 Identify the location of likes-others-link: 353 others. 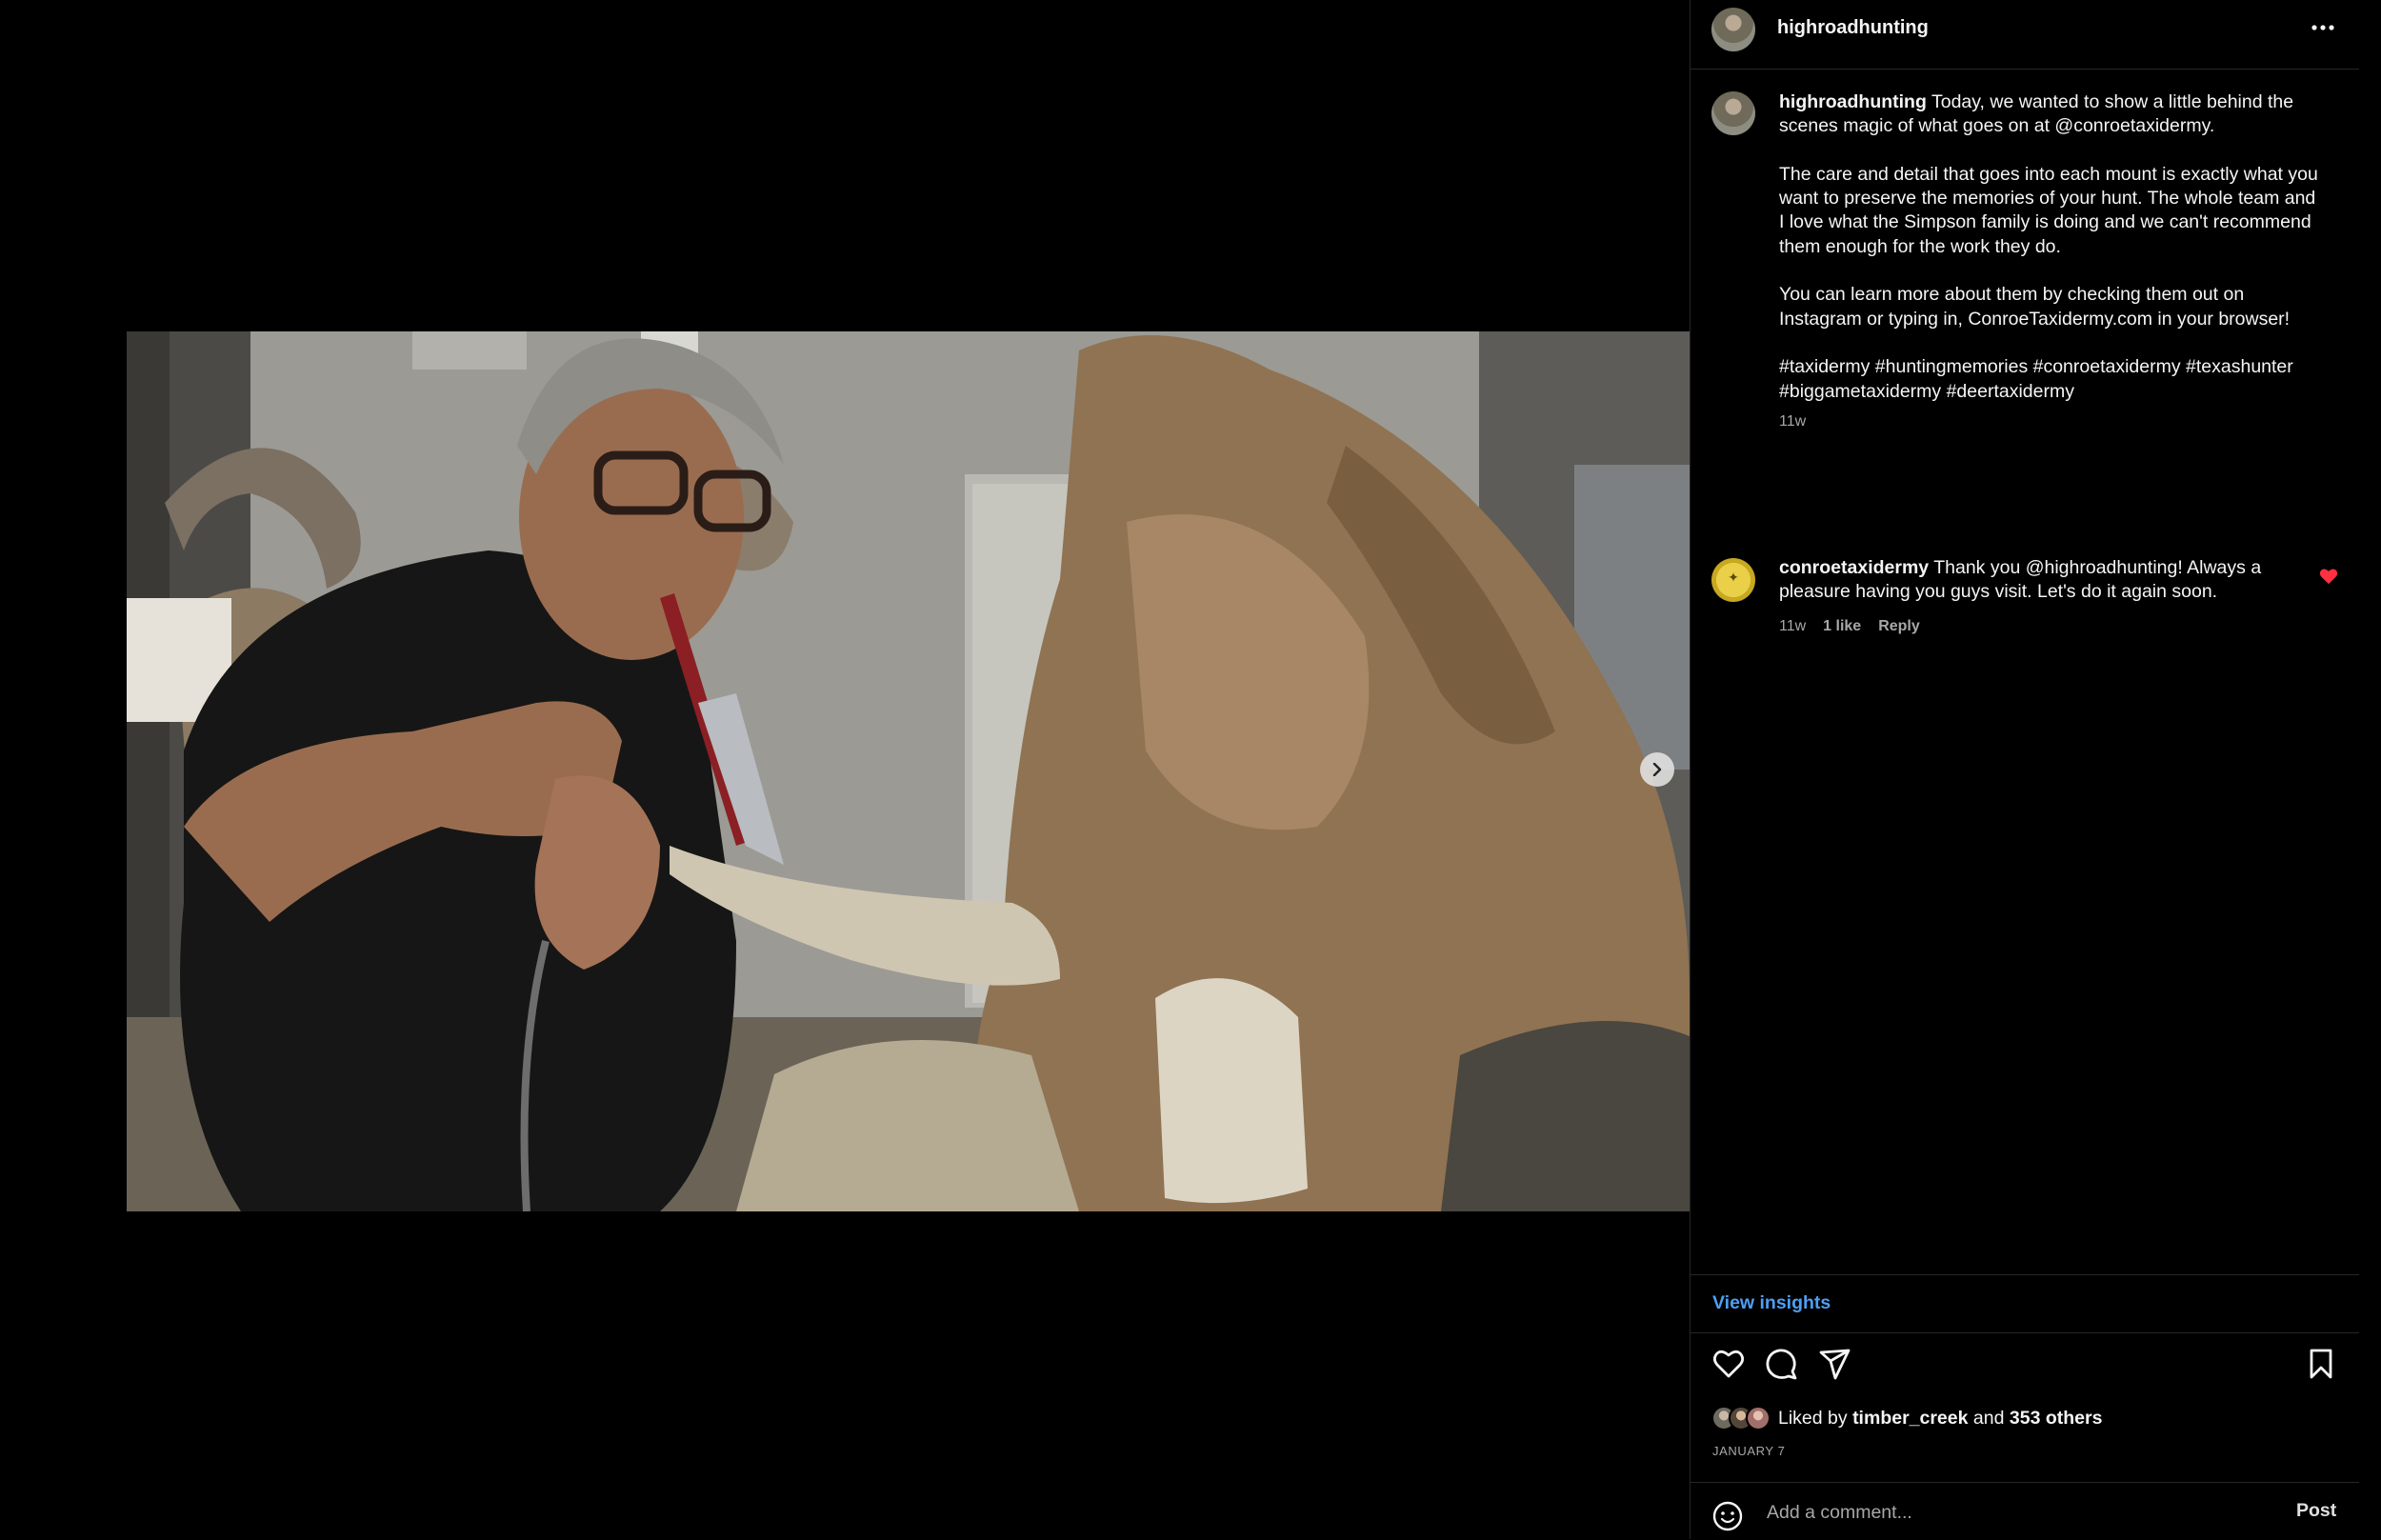
(2056, 1418).